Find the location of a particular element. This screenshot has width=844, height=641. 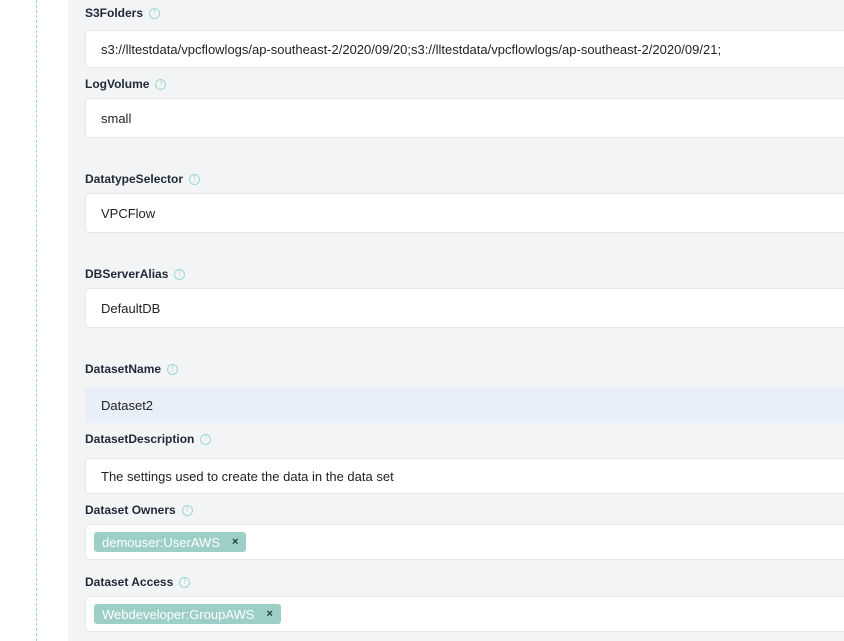

logvolume-label: LogVolume ! is located at coordinates (126, 84).